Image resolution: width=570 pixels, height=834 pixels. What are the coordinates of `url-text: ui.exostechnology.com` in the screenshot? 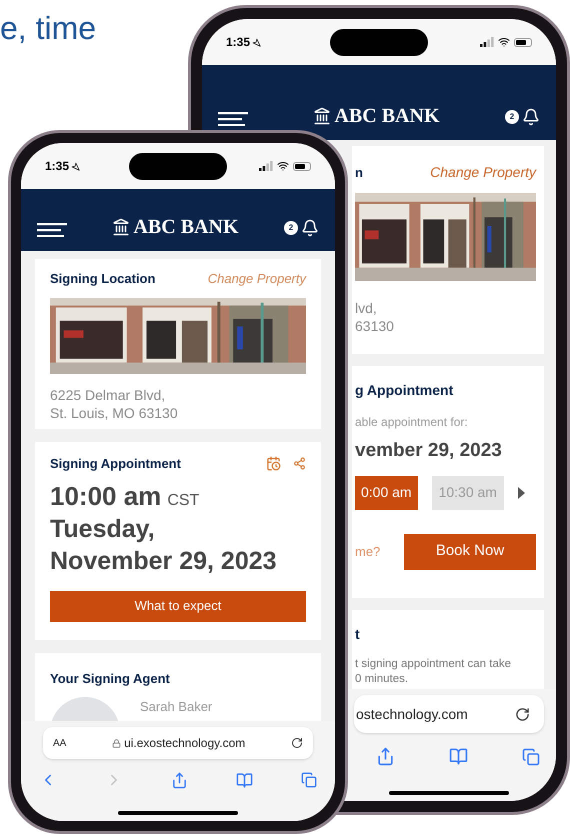 It's located at (185, 743).